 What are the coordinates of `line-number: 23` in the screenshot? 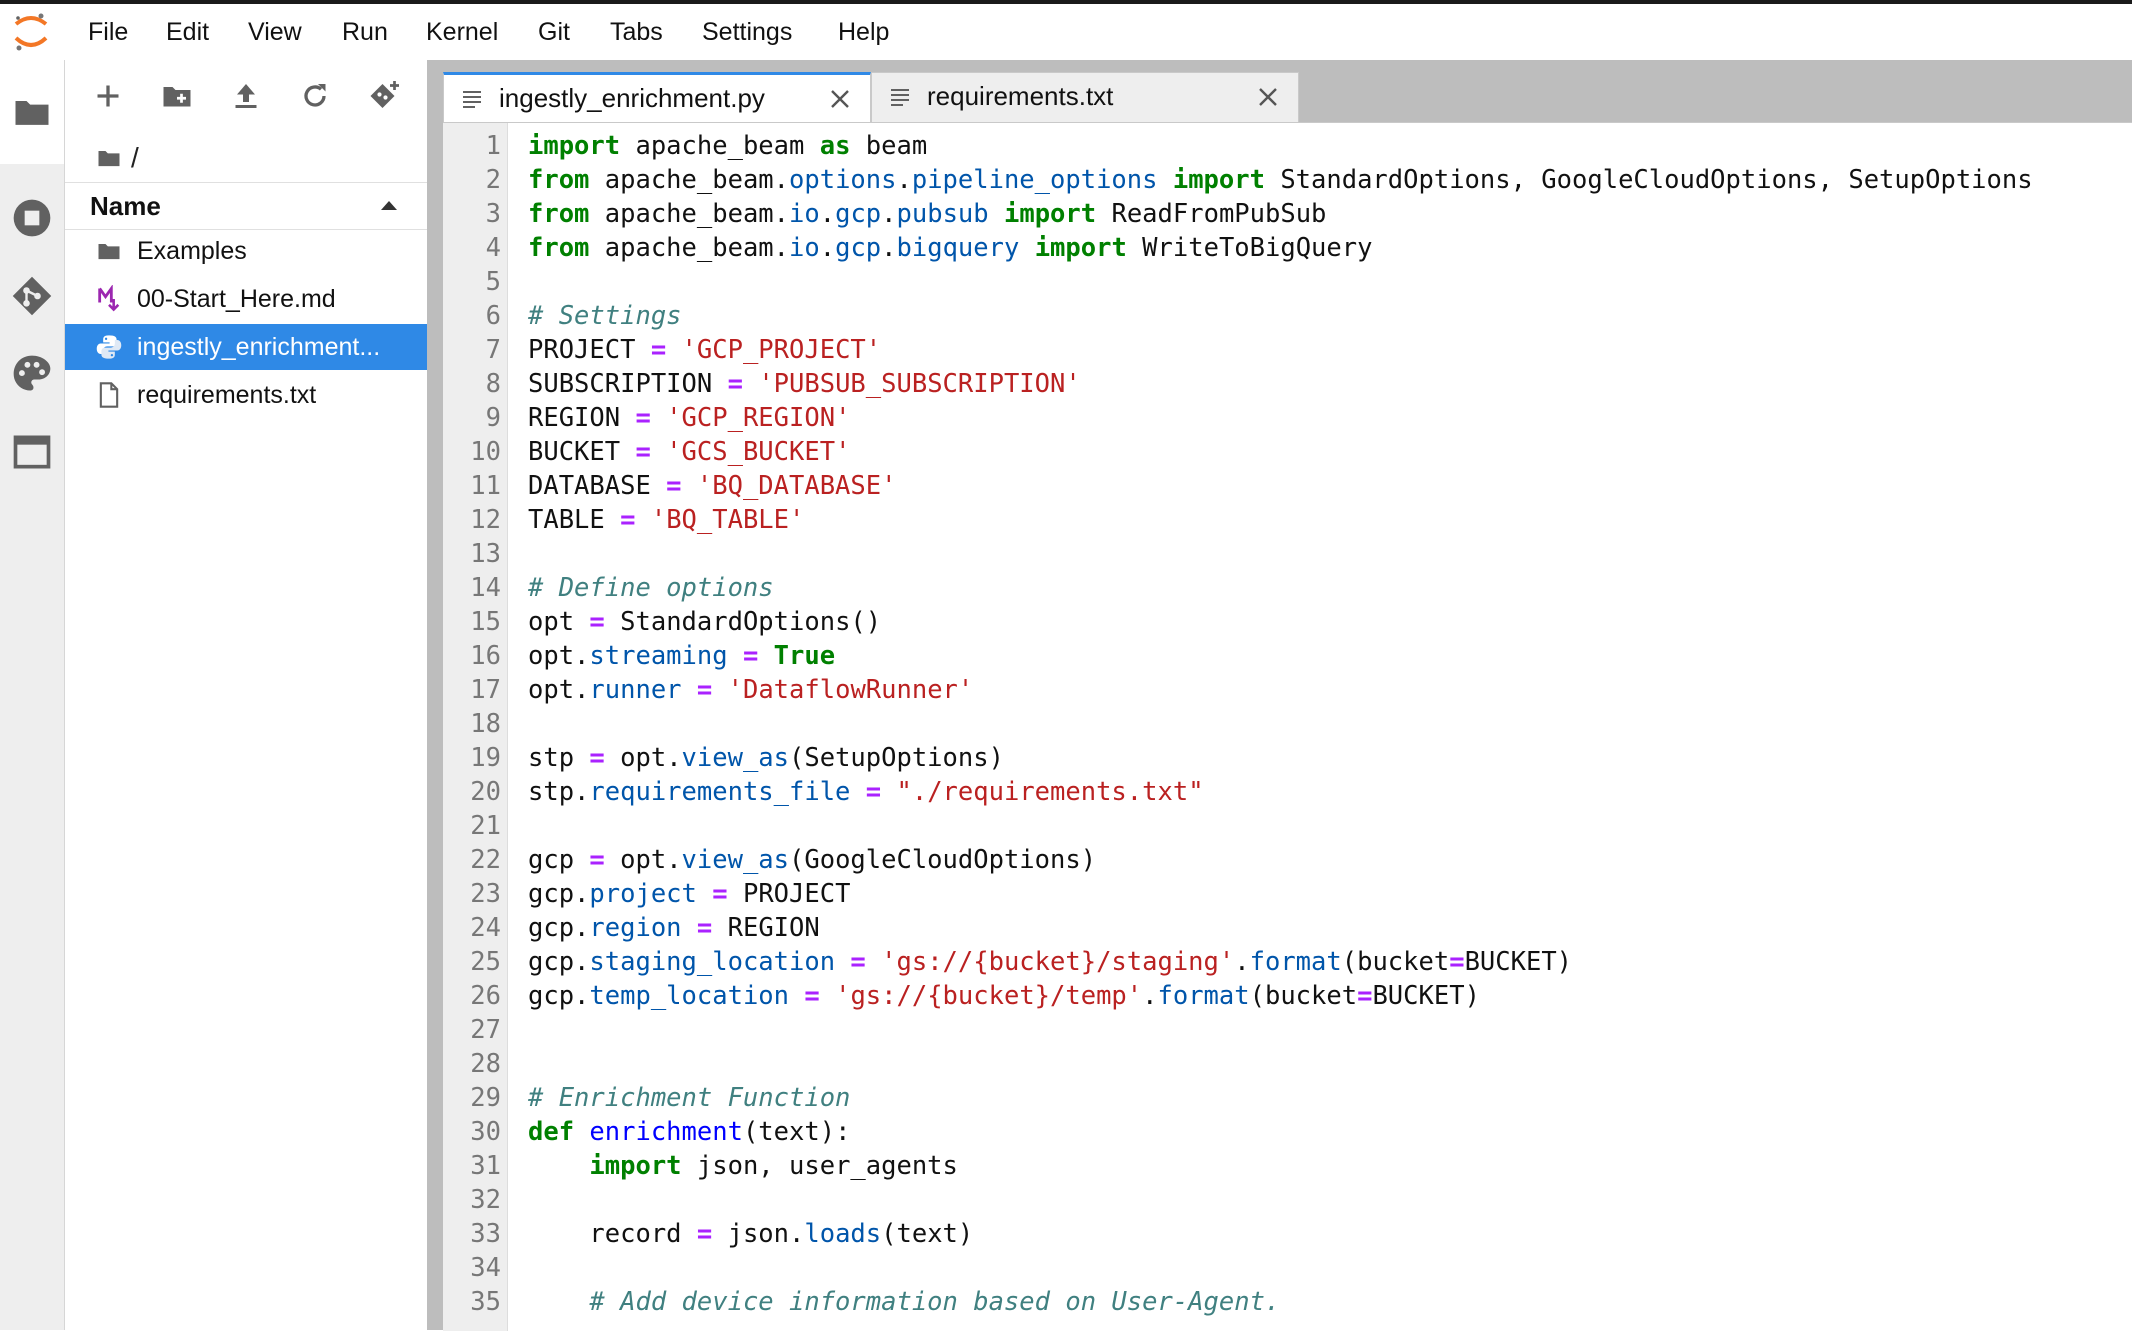 It's located at (485, 894).